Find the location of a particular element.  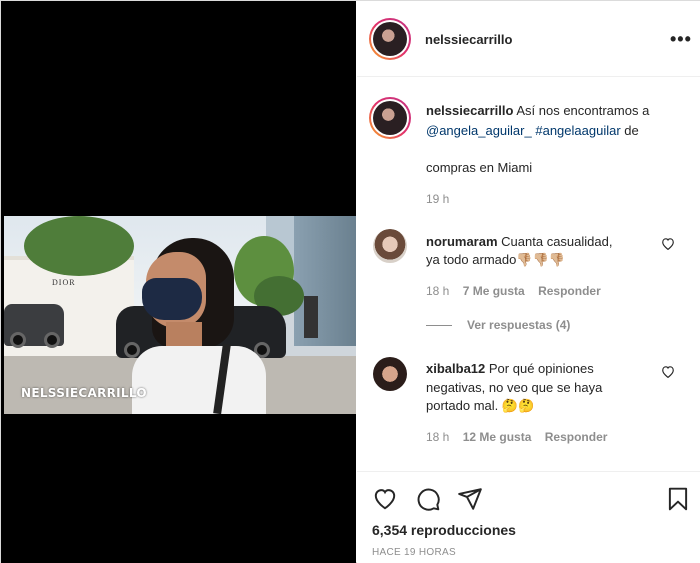

comment-meta: 18 h 12 Me gusta Responder is located at coordinates (516, 437).